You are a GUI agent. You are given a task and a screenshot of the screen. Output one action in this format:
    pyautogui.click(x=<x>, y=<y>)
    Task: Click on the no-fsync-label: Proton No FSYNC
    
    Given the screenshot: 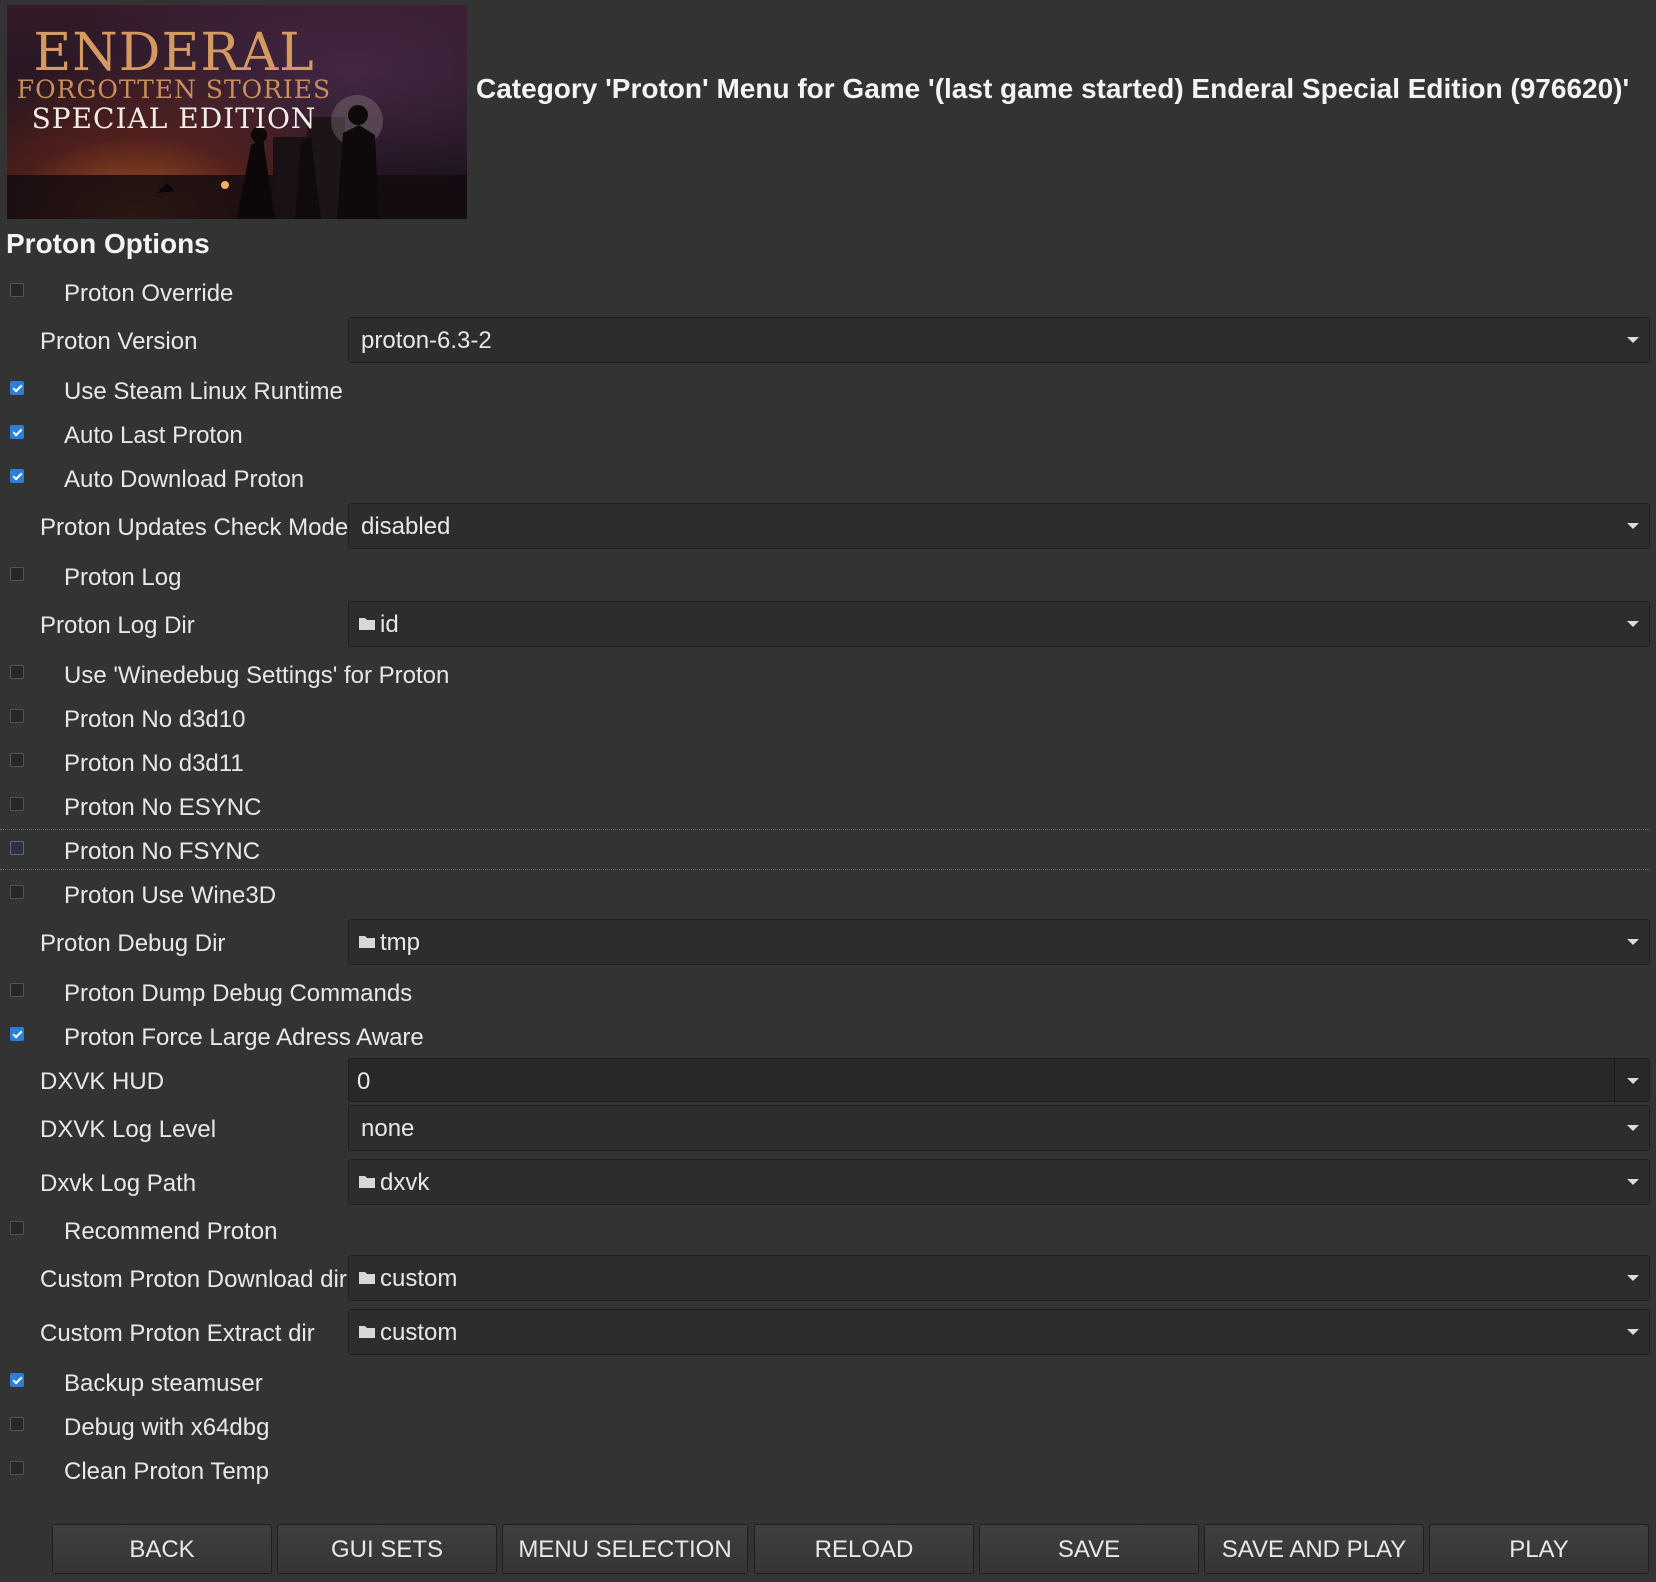 What is the action you would take?
    pyautogui.click(x=162, y=851)
    